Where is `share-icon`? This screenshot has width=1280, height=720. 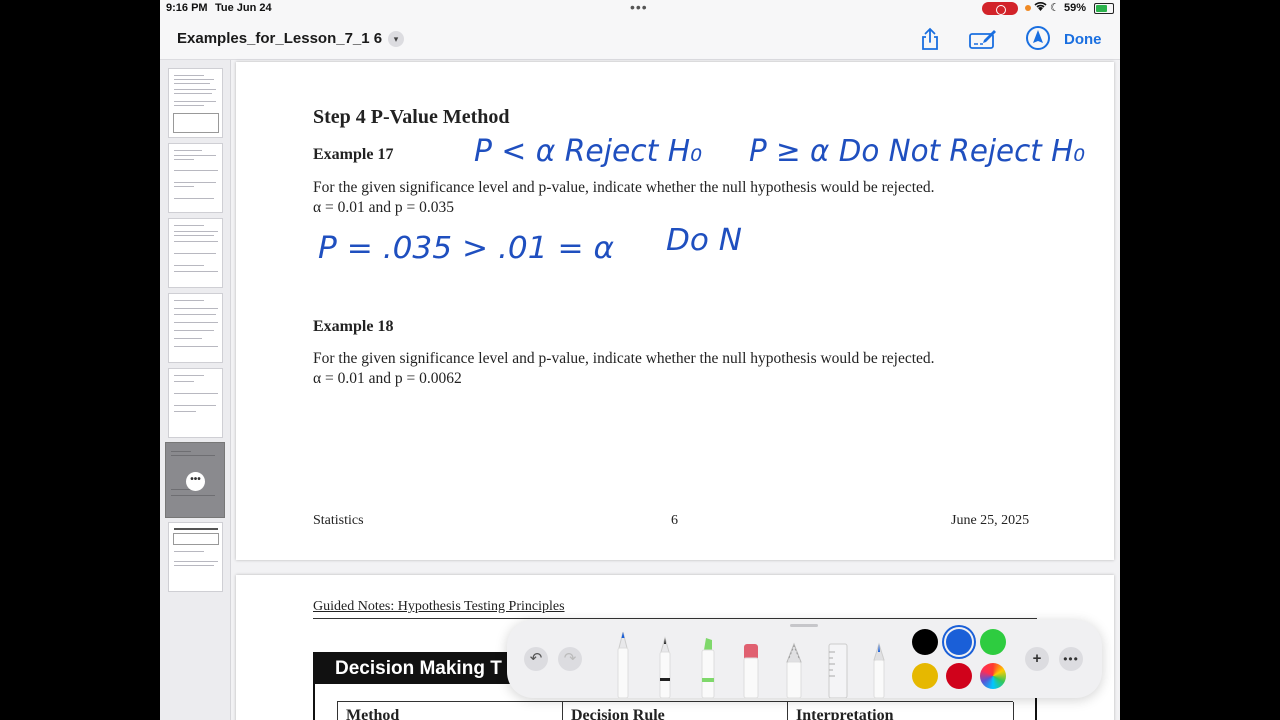 share-icon is located at coordinates (930, 41).